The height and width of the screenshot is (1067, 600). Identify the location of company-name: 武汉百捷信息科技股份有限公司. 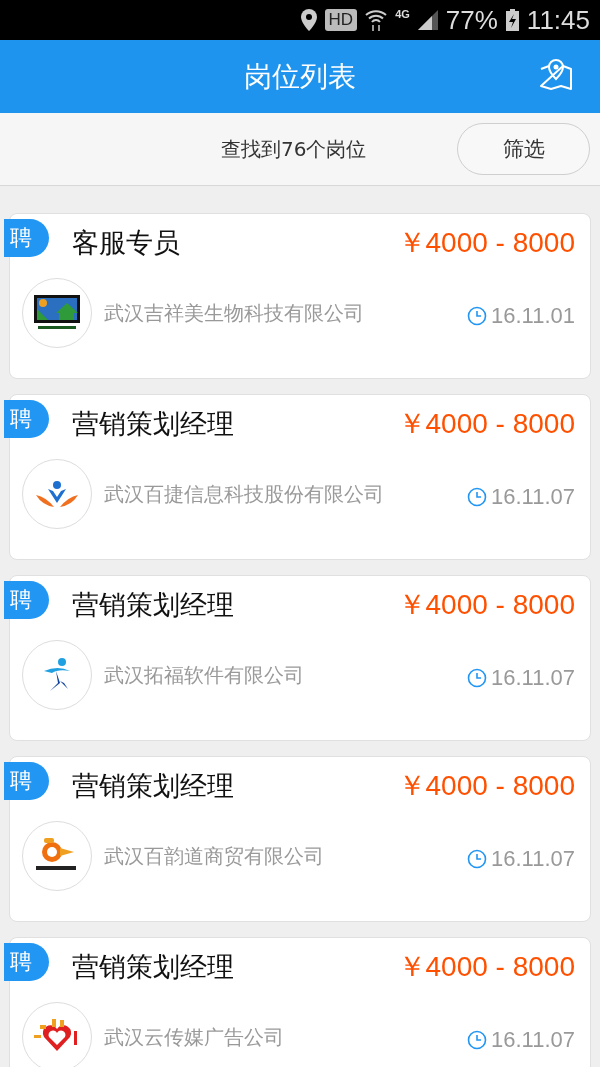
(244, 494).